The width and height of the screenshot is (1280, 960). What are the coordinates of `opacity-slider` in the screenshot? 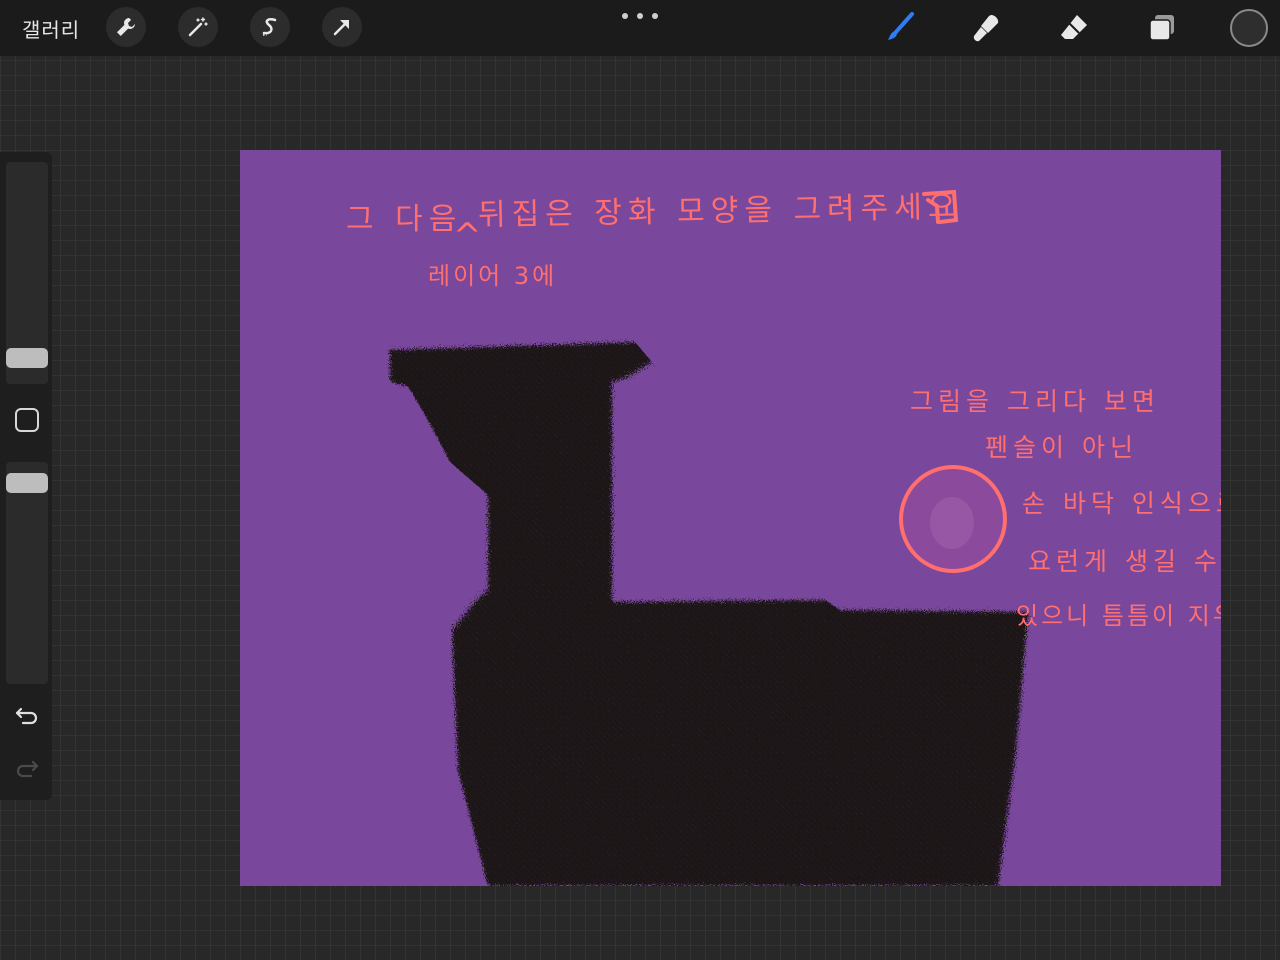 It's located at (27, 573).